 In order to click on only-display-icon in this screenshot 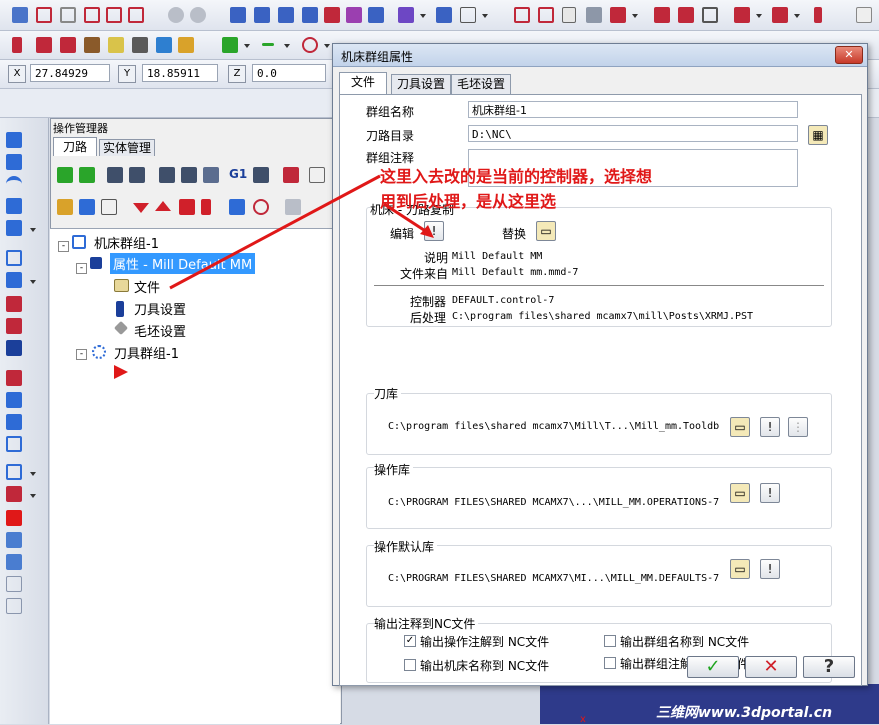, I will do `click(237, 207)`.